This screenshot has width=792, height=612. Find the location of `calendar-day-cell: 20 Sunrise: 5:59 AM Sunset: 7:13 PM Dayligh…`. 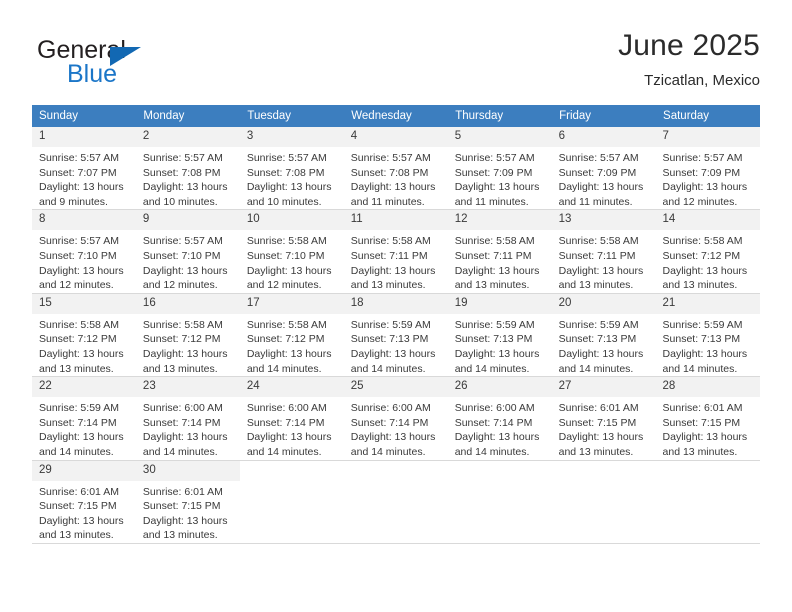

calendar-day-cell: 20 Sunrise: 5:59 AM Sunset: 7:13 PM Dayligh… is located at coordinates (603, 335).